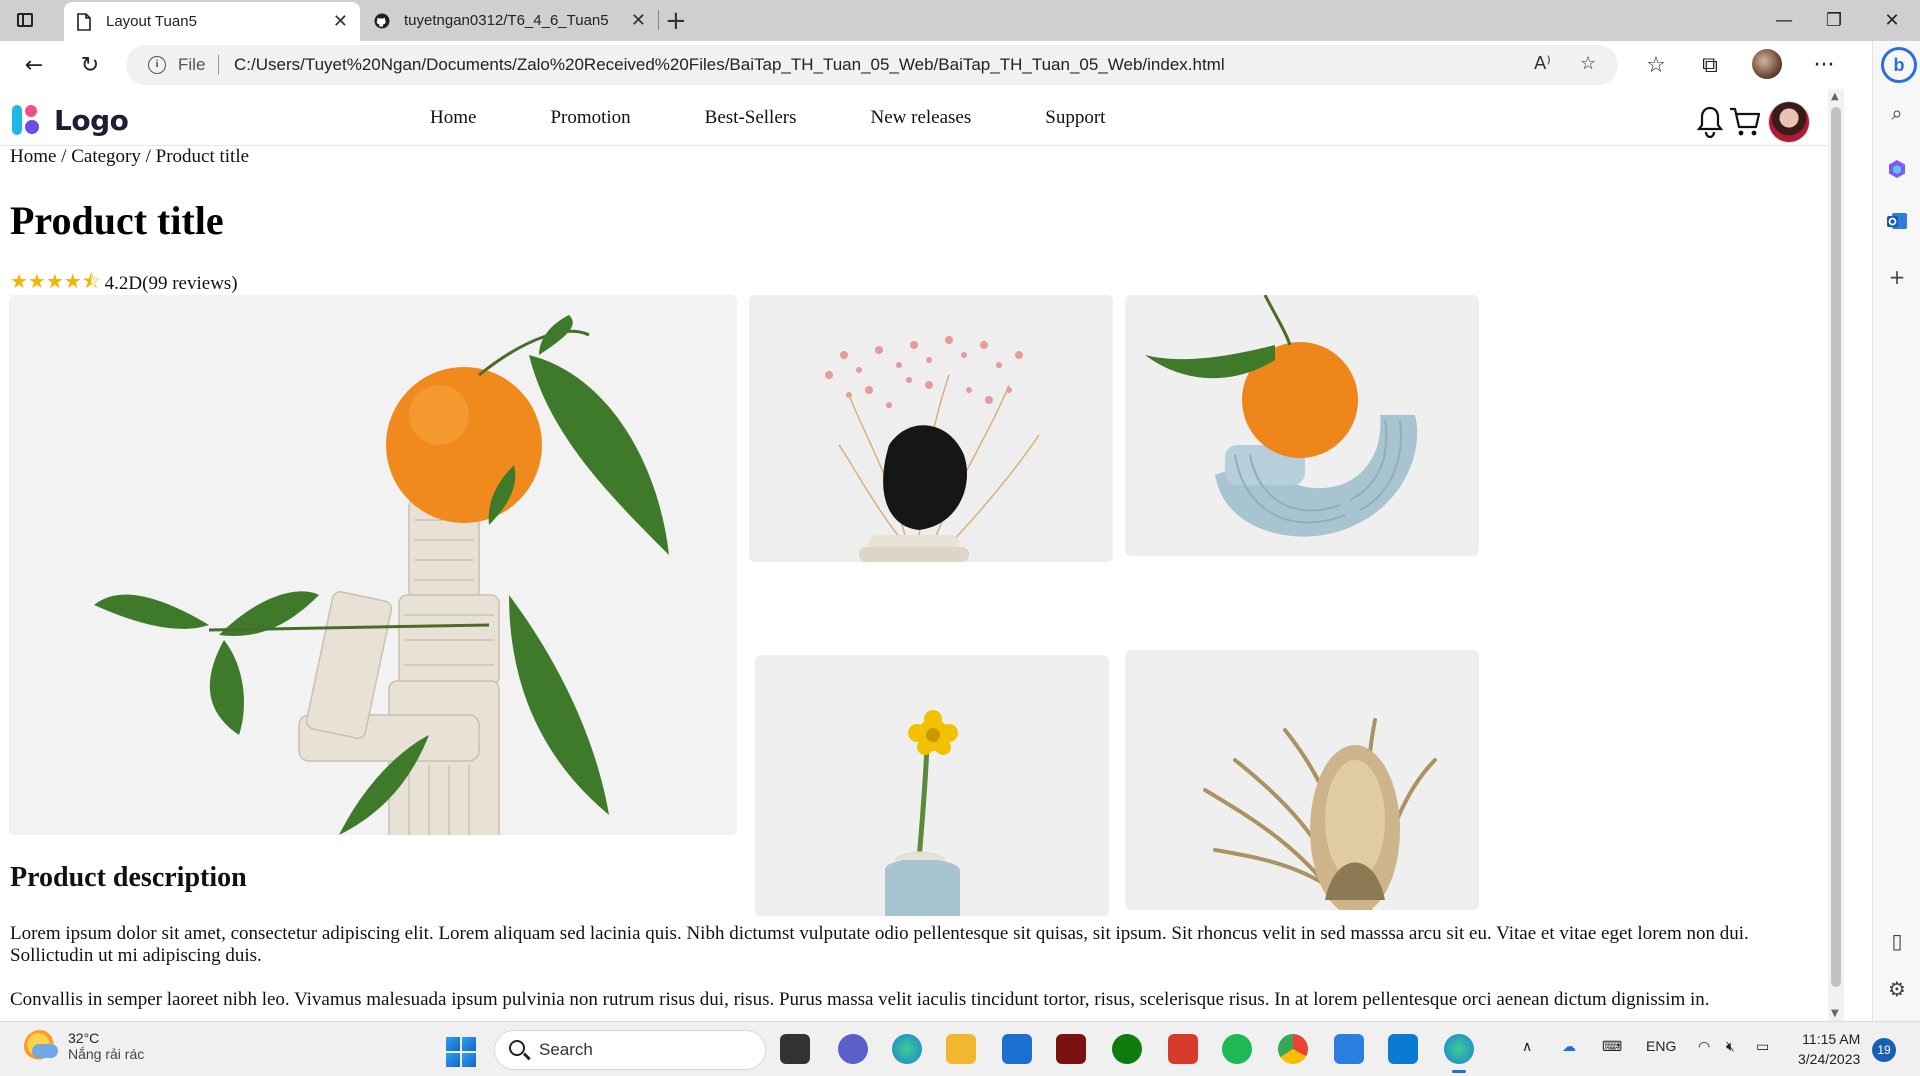  I want to click on github-icon, so click(382, 20).